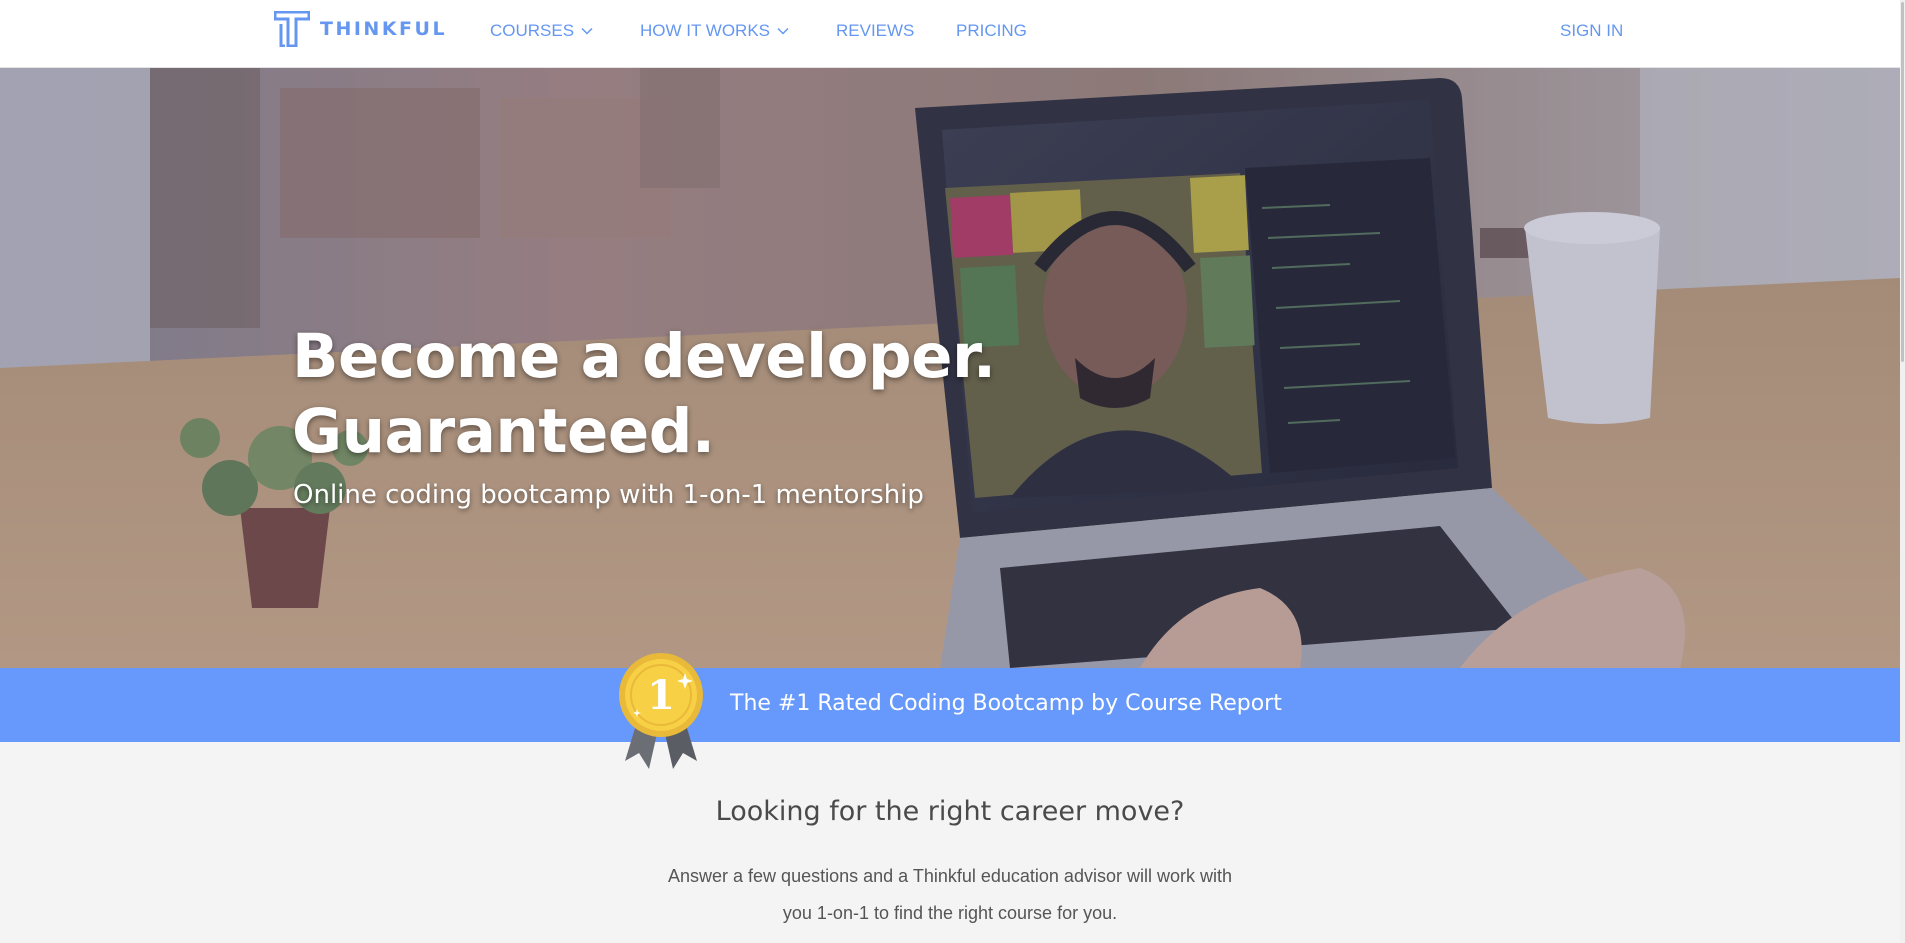 The width and height of the screenshot is (1905, 943). I want to click on medal-icon: 1, so click(661, 711).